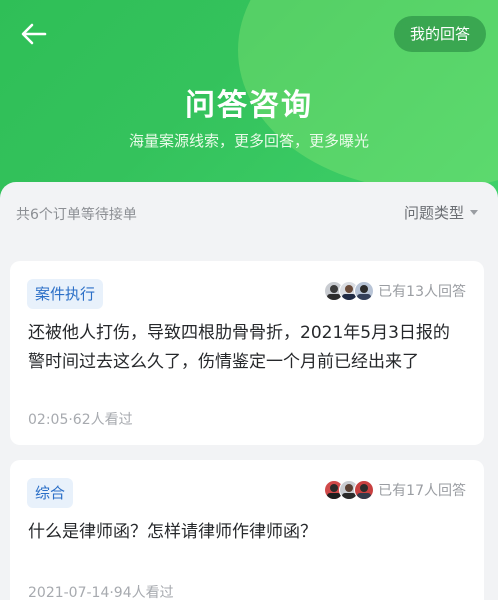  Describe the element at coordinates (65, 294) in the screenshot. I see `category-tag: 案件执行` at that location.